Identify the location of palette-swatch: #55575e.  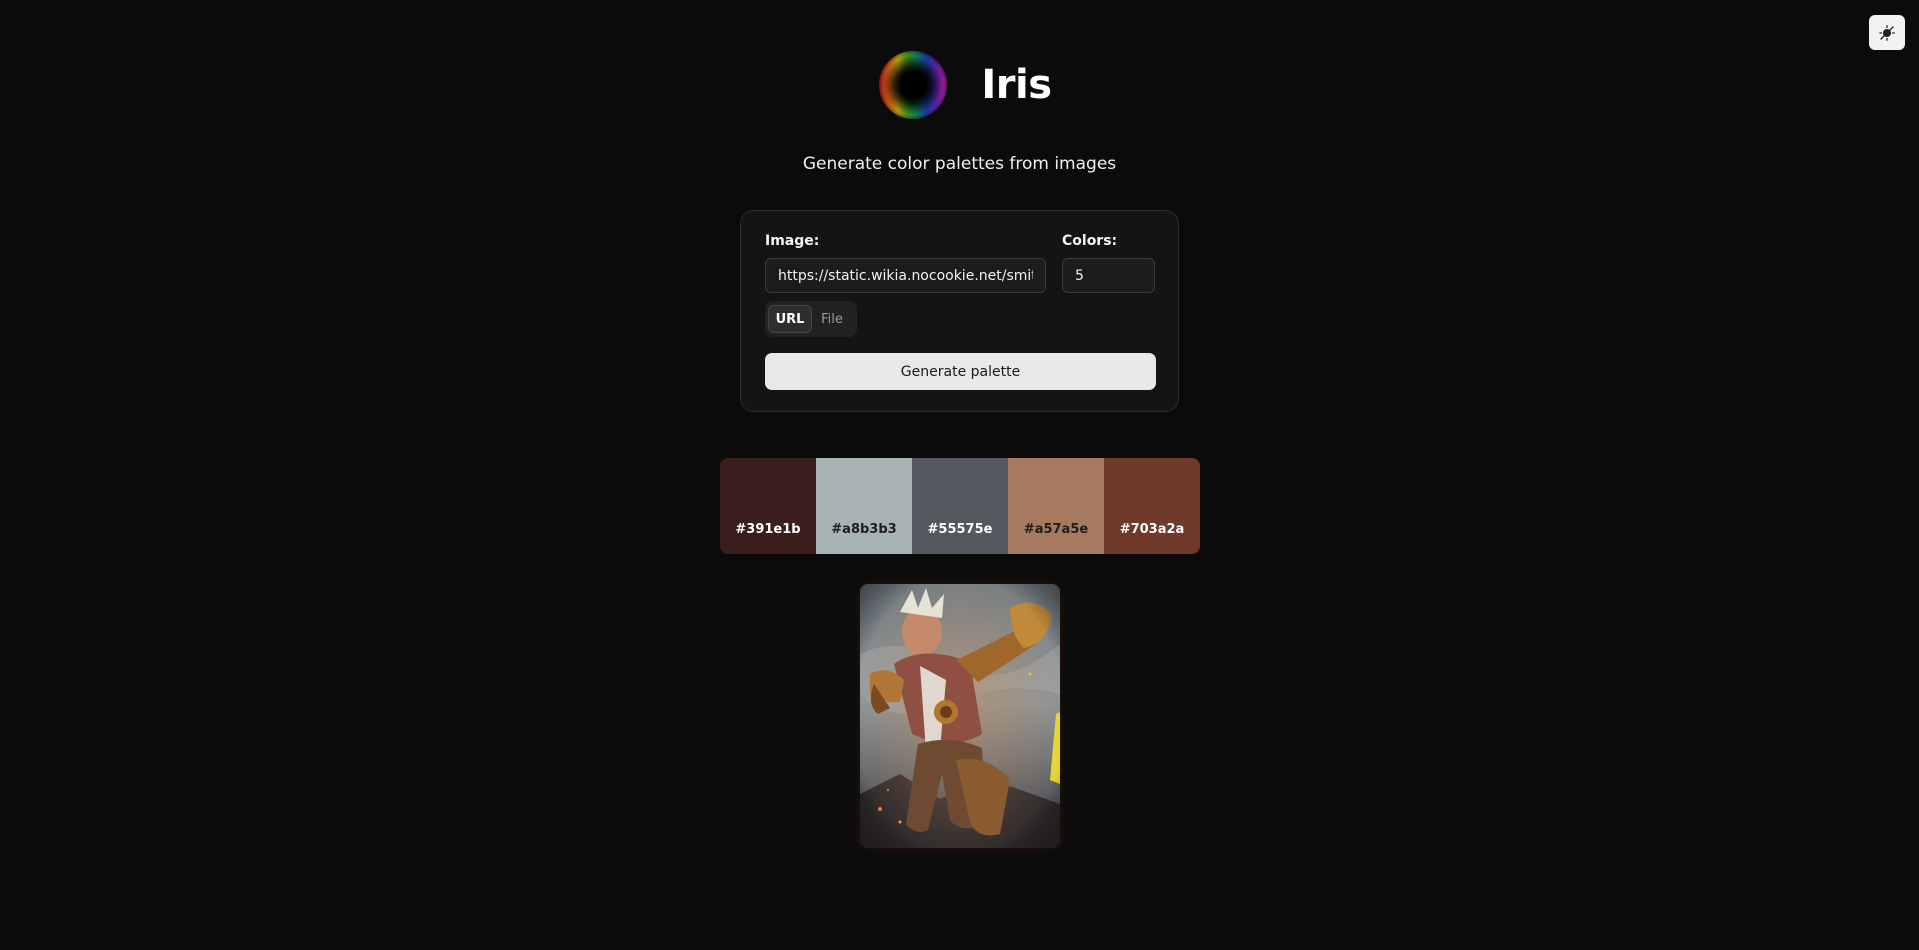
(960, 506).